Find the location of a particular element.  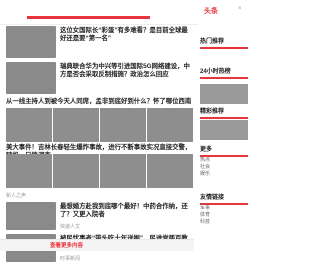

sidebar-section: 热门推荐 is located at coordinates (224, 43).